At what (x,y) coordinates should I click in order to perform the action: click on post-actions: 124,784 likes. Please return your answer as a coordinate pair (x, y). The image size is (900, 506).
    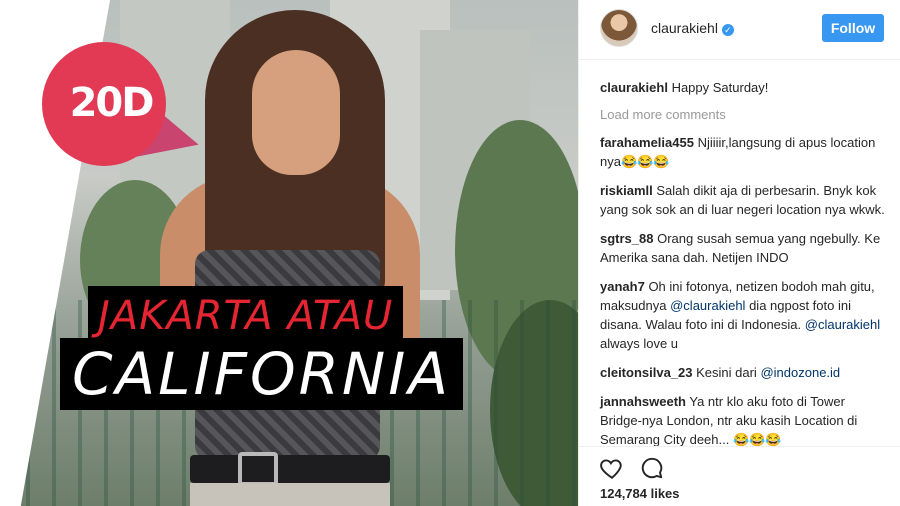
    Looking at the image, I should click on (739, 476).